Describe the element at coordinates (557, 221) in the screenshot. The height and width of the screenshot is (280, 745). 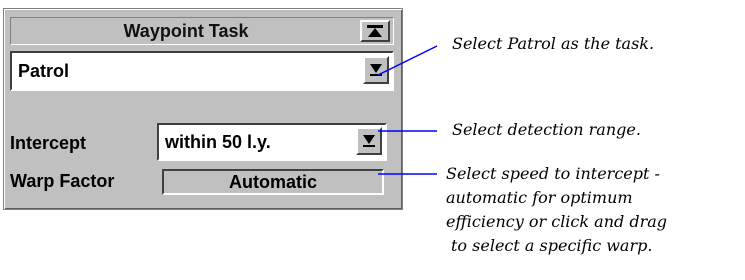
I see `speed-annotation-line: efficiency or click and drag` at that location.